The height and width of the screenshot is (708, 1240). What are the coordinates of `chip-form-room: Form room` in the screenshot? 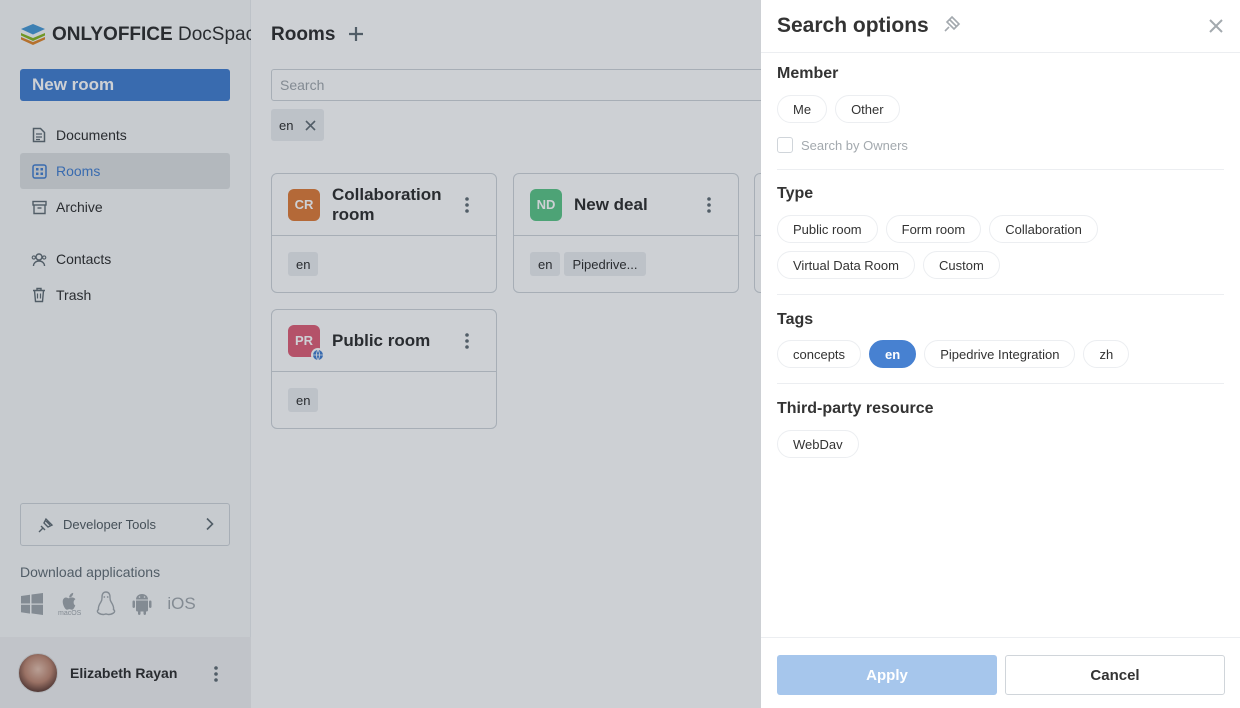 It's located at (933, 229).